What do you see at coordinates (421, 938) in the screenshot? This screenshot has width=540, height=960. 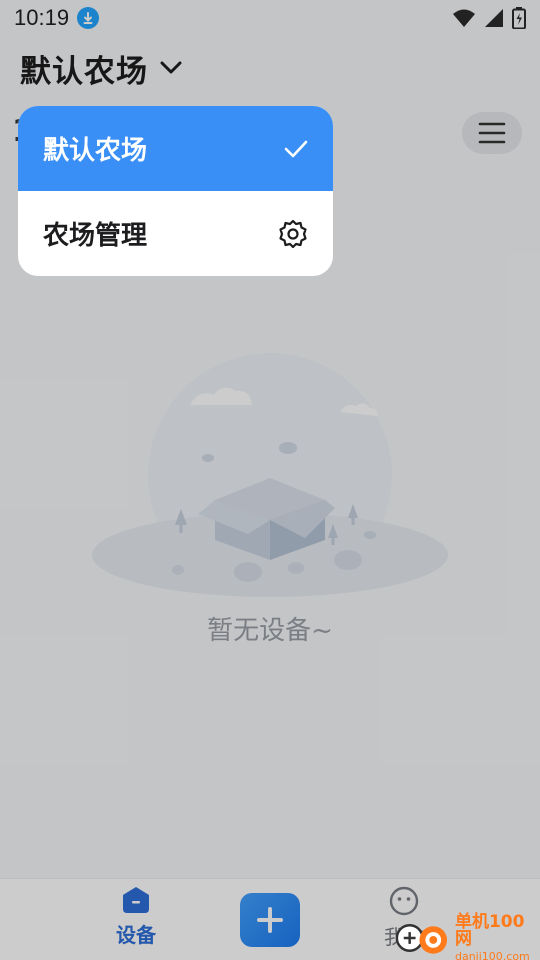 I see `watermark-logo-icon` at bounding box center [421, 938].